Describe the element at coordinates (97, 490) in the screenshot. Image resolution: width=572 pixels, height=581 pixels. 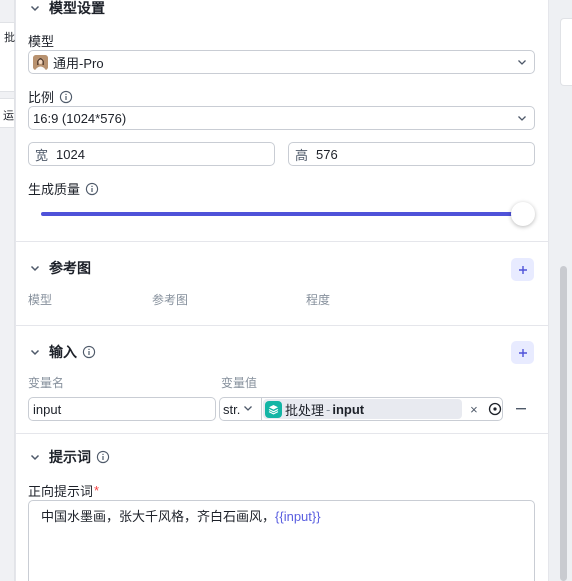
I see `required-mark: *` at that location.